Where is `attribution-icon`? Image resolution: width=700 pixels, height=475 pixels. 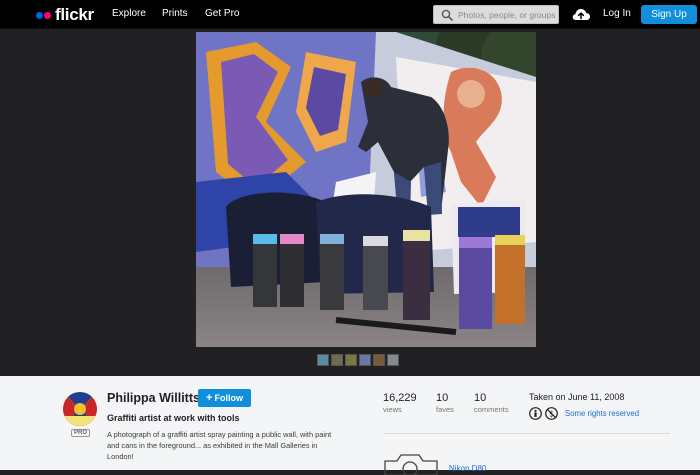 attribution-icon is located at coordinates (535, 413).